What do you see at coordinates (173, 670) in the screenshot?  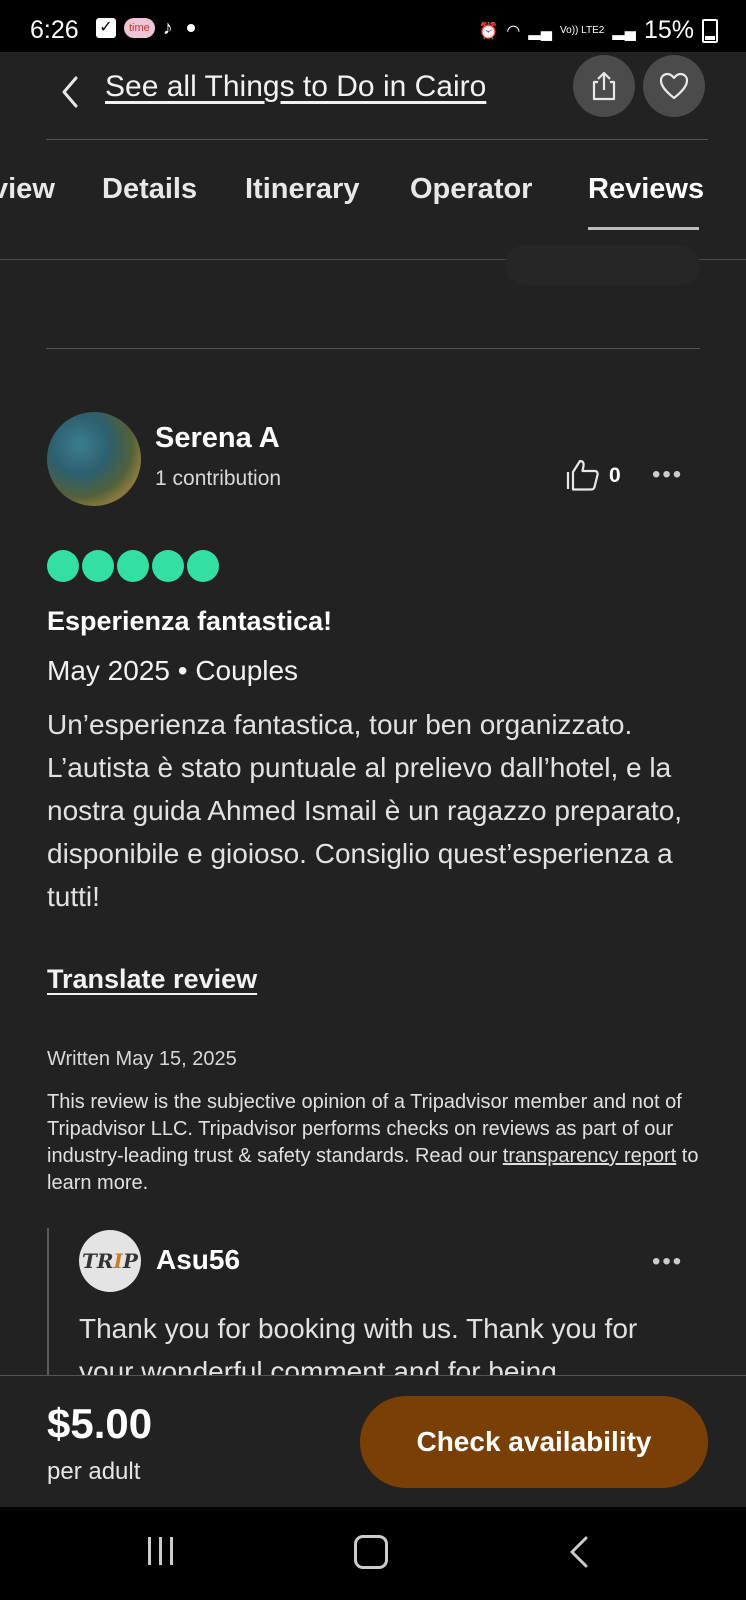 I see `review-date-and-trip-type: May 2025 • Couples` at bounding box center [173, 670].